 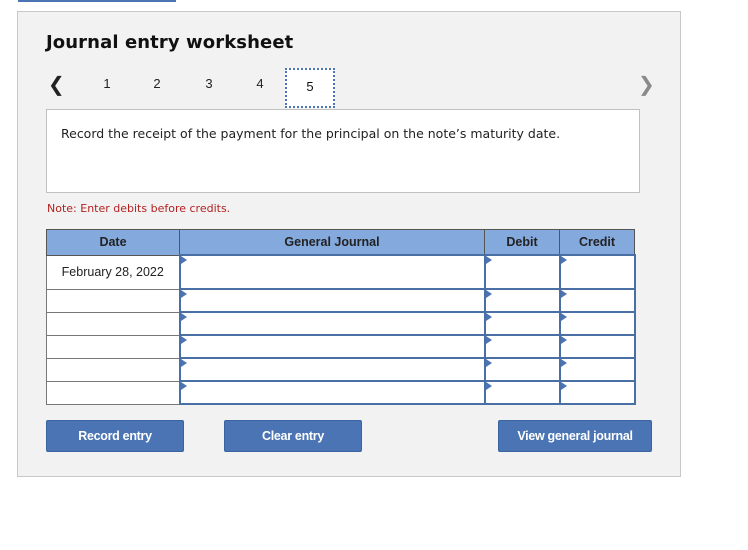 What do you see at coordinates (522, 242) in the screenshot?
I see `column-header-debit: Debit` at bounding box center [522, 242].